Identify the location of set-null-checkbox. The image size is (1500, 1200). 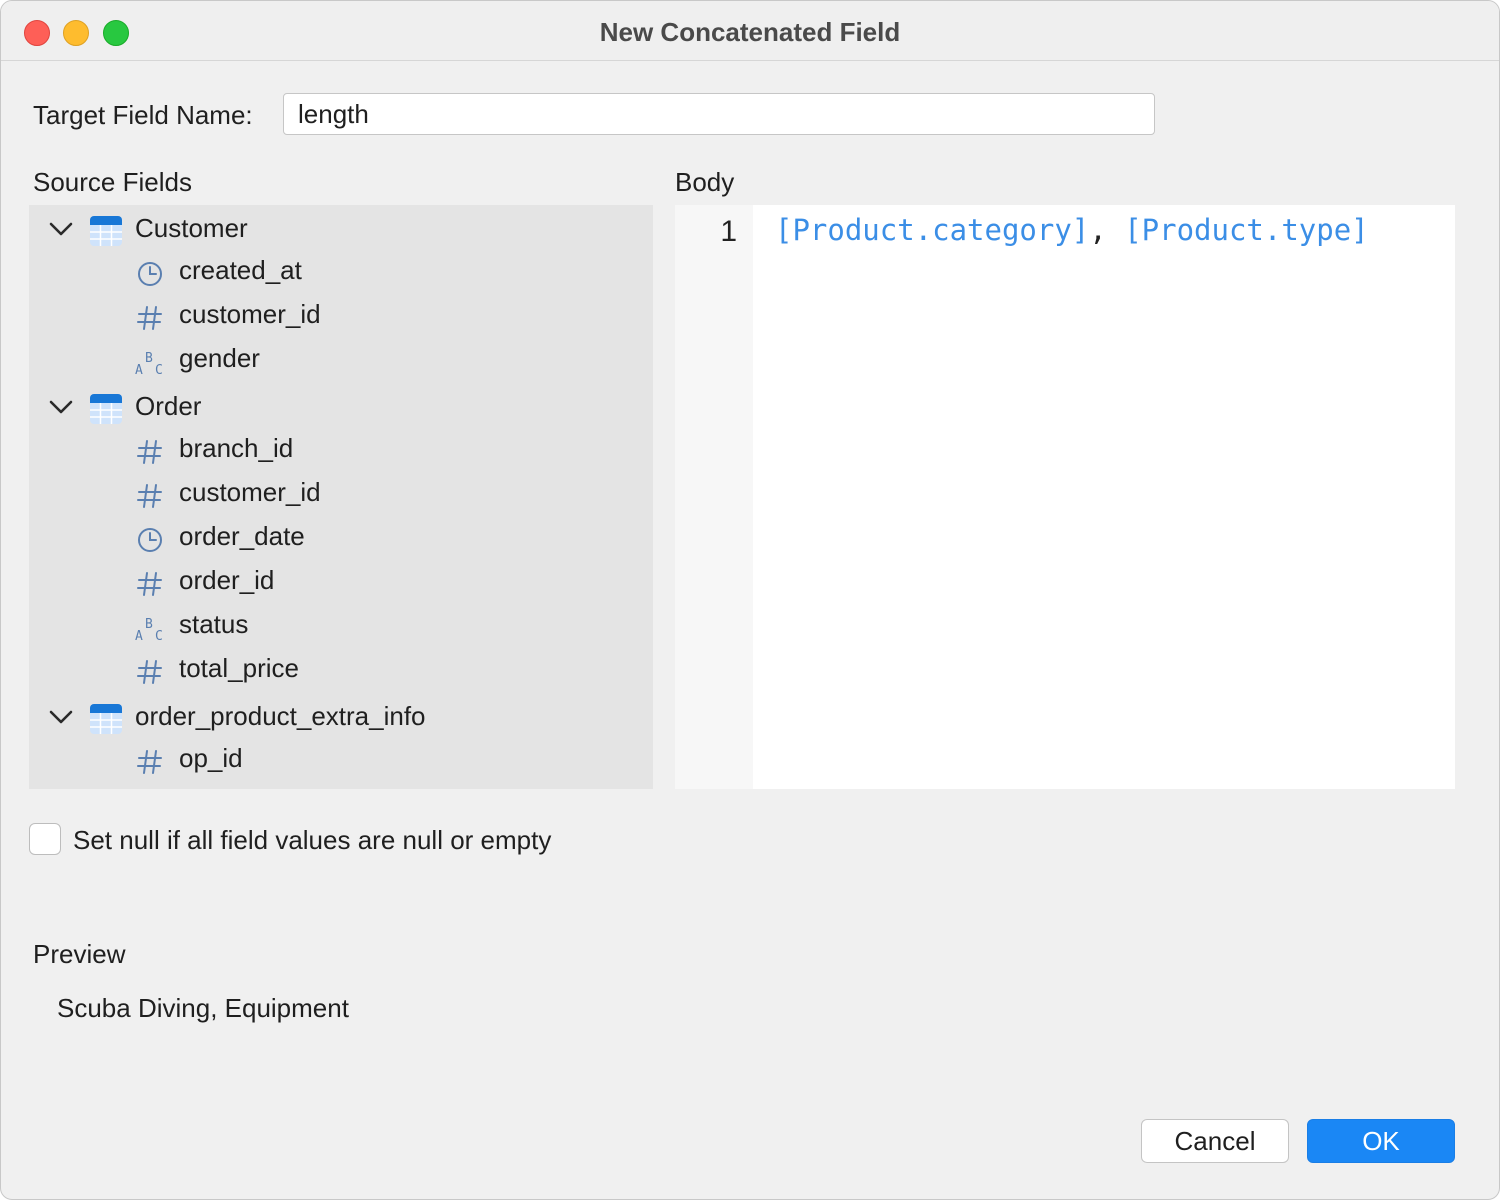
(45, 839).